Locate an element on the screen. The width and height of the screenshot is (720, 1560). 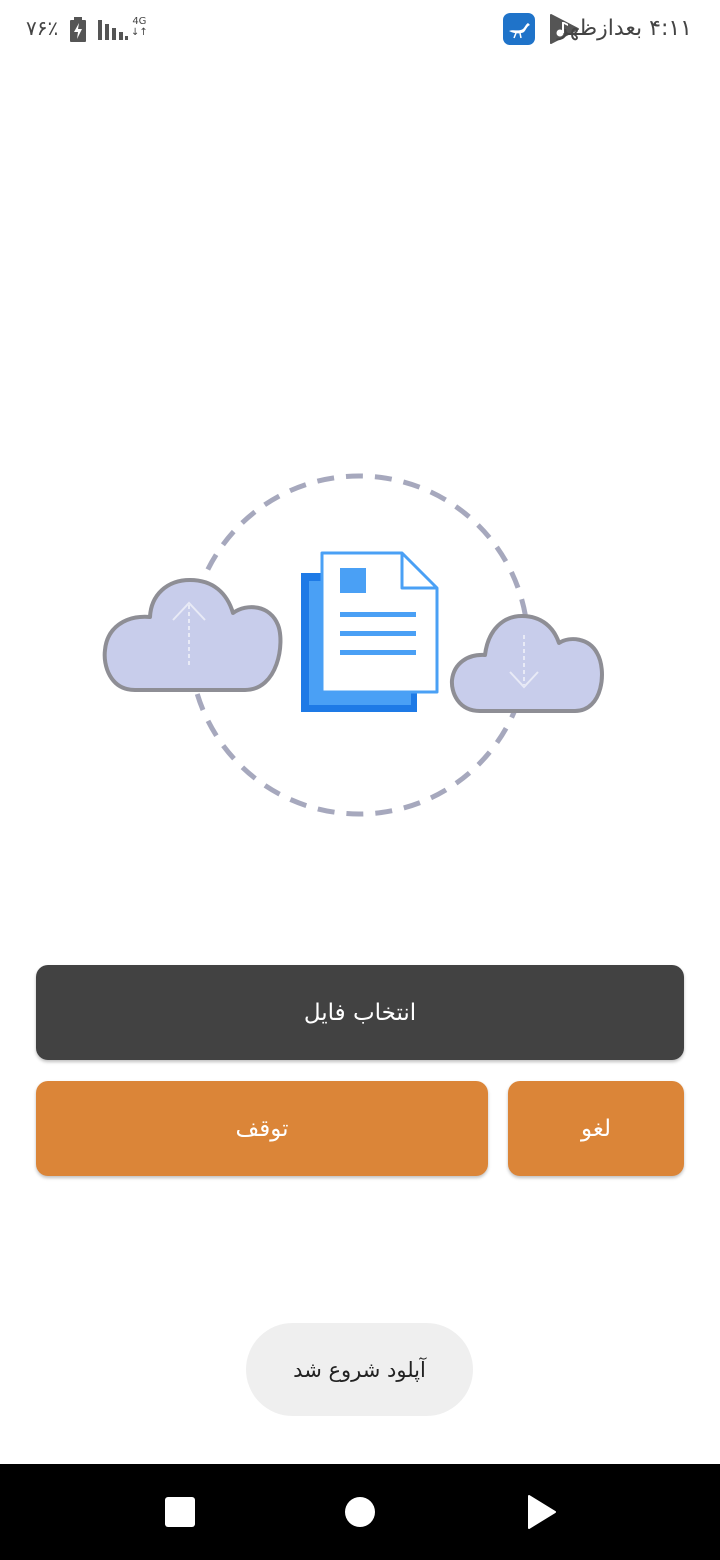
app-notification-icon is located at coordinates (519, 29).